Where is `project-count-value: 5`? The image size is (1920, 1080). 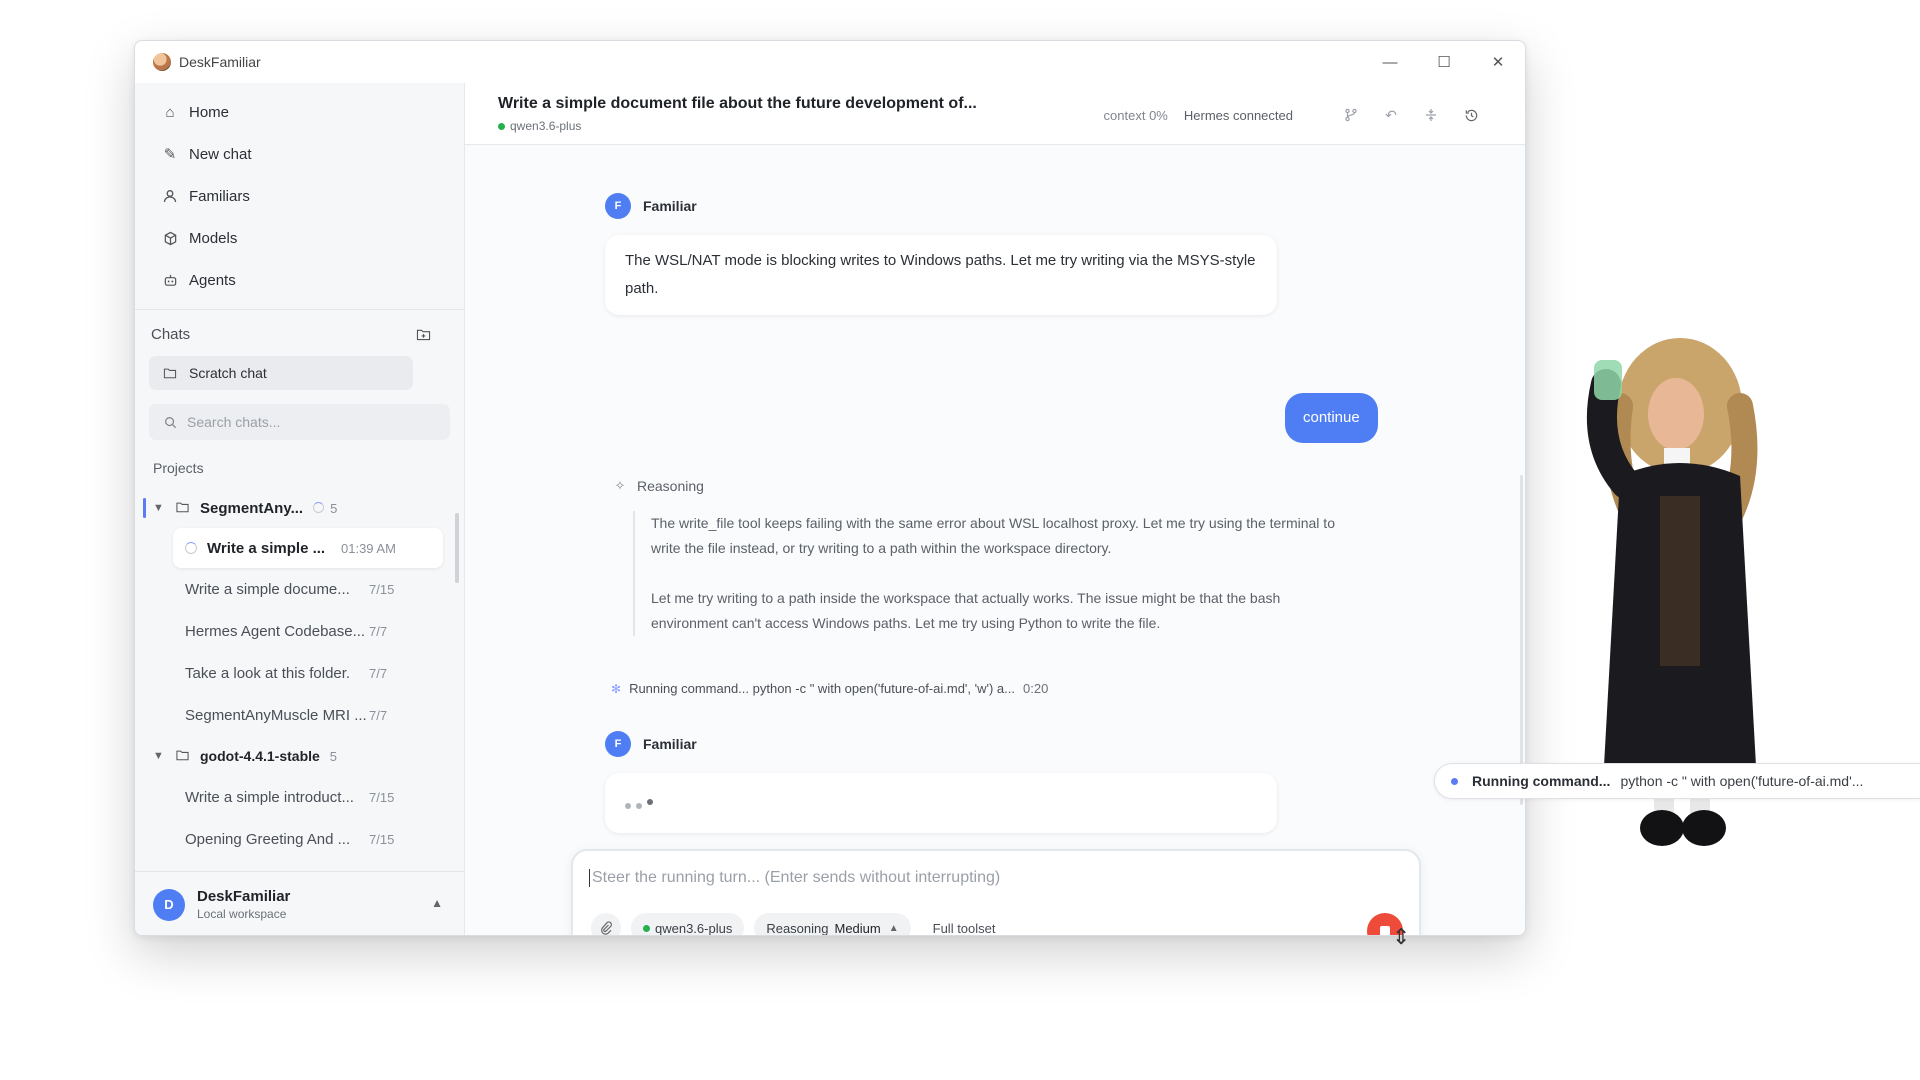
project-count-value: 5 is located at coordinates (334, 508).